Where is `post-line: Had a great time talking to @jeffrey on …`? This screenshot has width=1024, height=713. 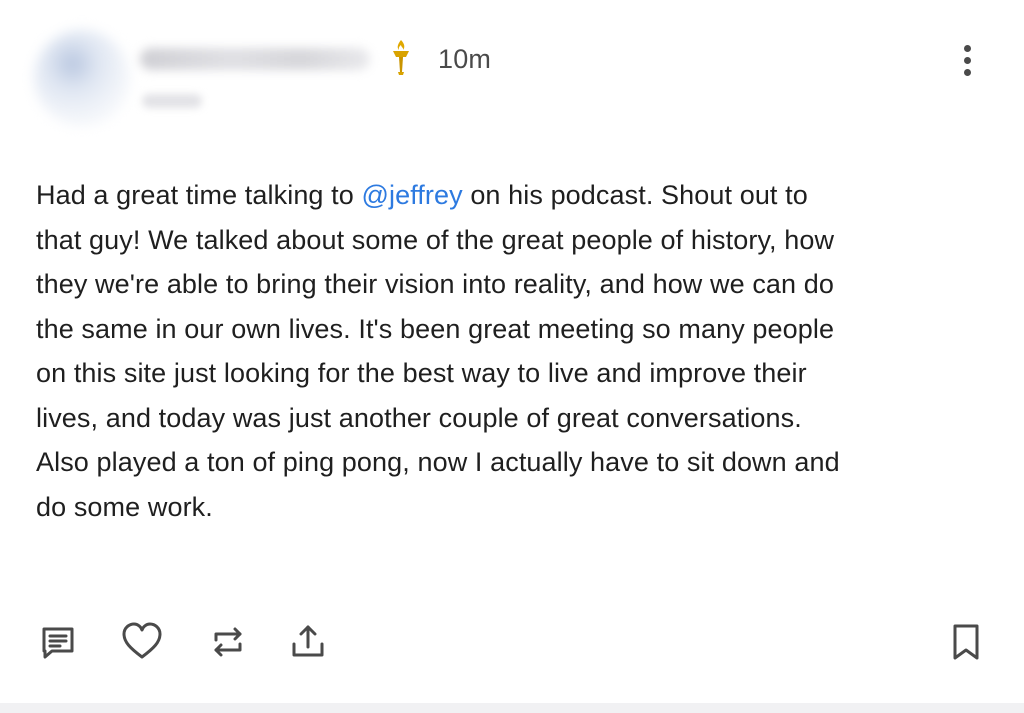
post-line: Had a great time talking to @jeffrey on … is located at coordinates (516, 195).